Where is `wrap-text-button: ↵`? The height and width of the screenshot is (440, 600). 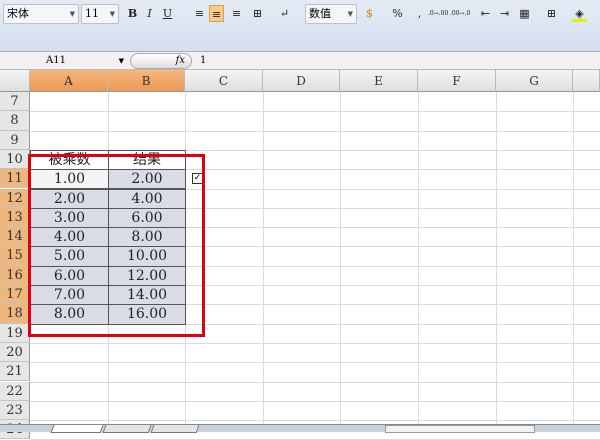
wrap-text-button: ↵ is located at coordinates (284, 13).